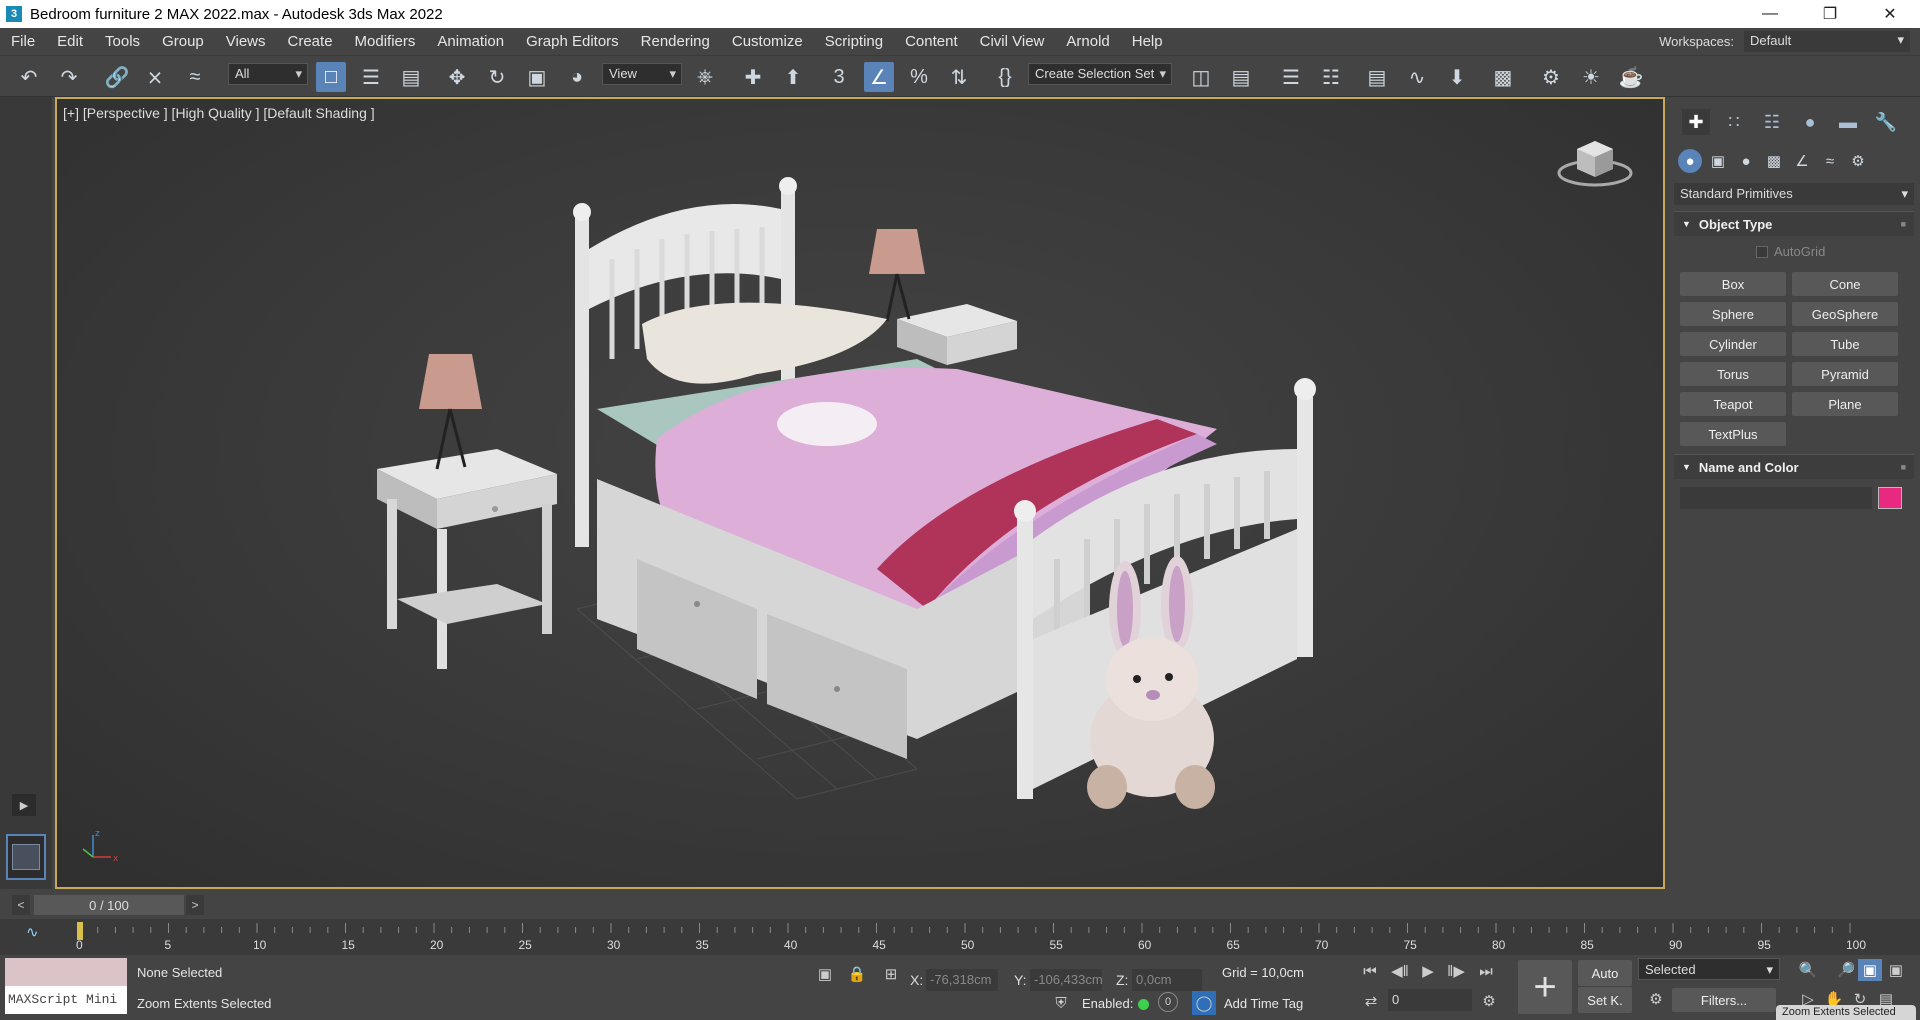  I want to click on key-mode-icon: ⇄, so click(1371, 1001).